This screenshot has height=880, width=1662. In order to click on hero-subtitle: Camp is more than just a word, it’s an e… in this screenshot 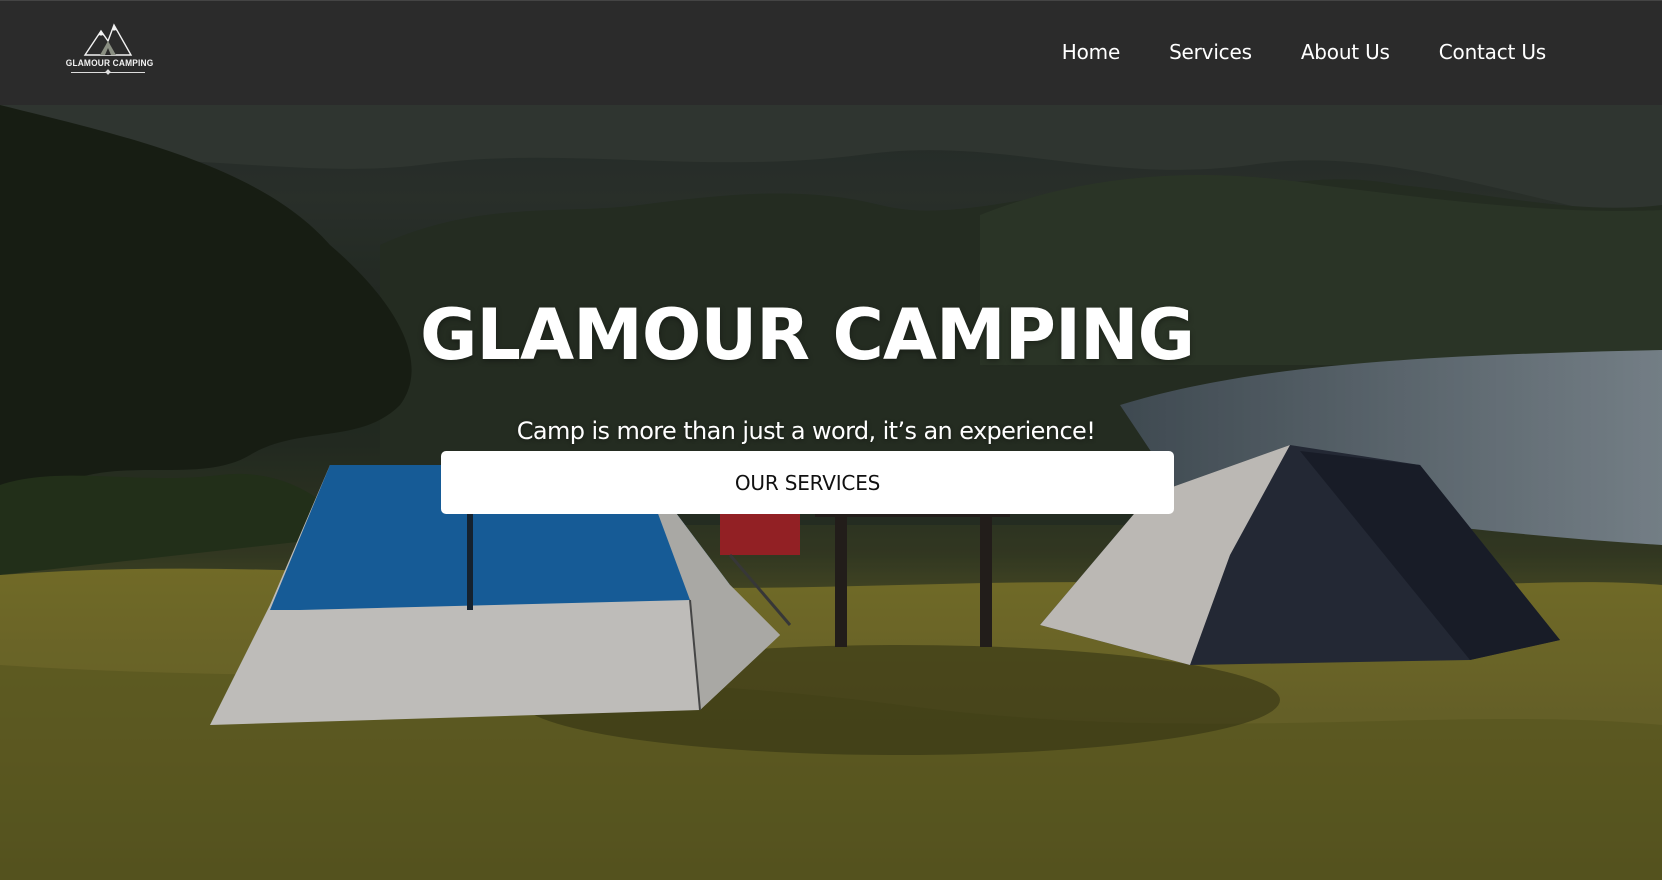, I will do `click(806, 431)`.